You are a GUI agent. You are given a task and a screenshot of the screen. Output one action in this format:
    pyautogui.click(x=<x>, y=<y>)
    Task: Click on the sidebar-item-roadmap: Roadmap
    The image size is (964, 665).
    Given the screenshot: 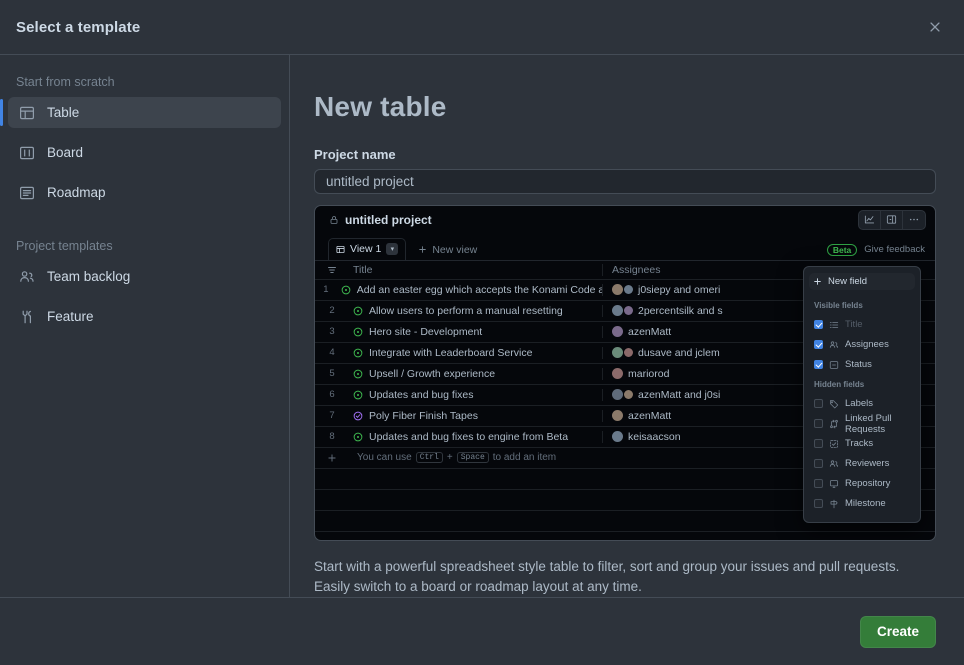 What is the action you would take?
    pyautogui.click(x=144, y=192)
    